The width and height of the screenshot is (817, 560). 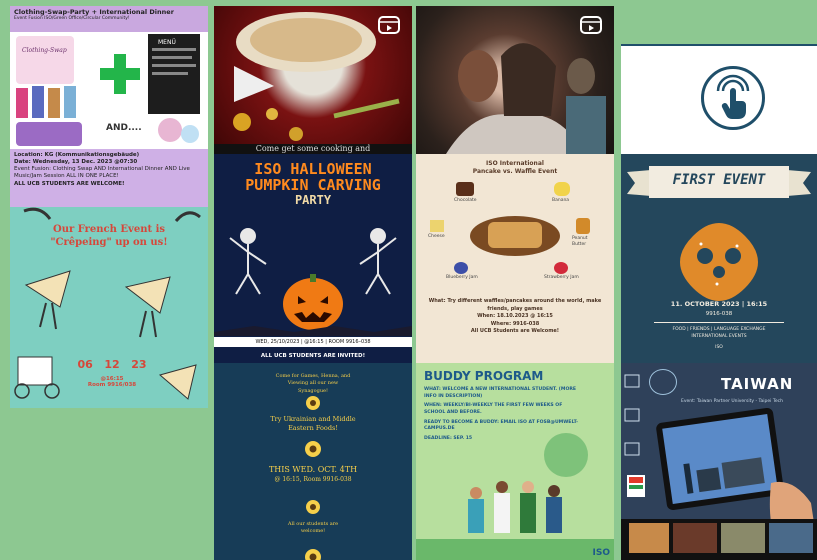 What do you see at coordinates (719, 180) in the screenshot?
I see `first-event-title: FIRST EVENT` at bounding box center [719, 180].